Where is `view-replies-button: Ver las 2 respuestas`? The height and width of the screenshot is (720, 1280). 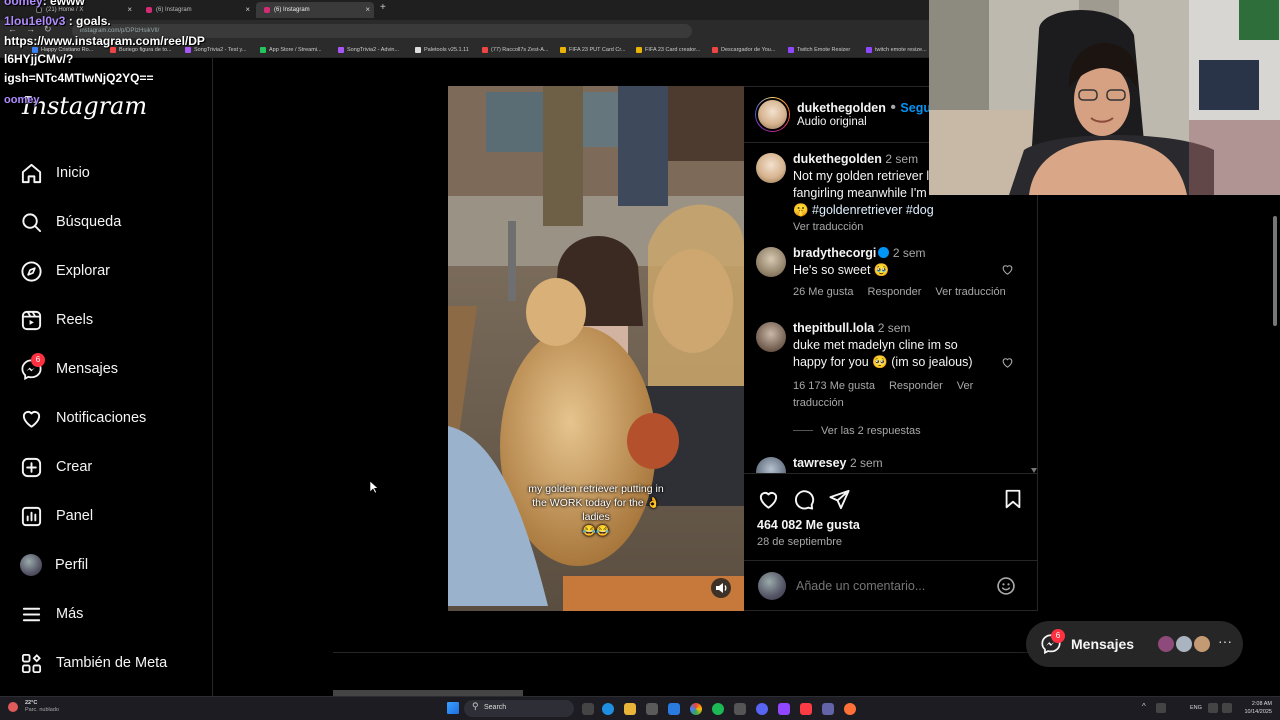 view-replies-button: Ver las 2 respuestas is located at coordinates (909, 431).